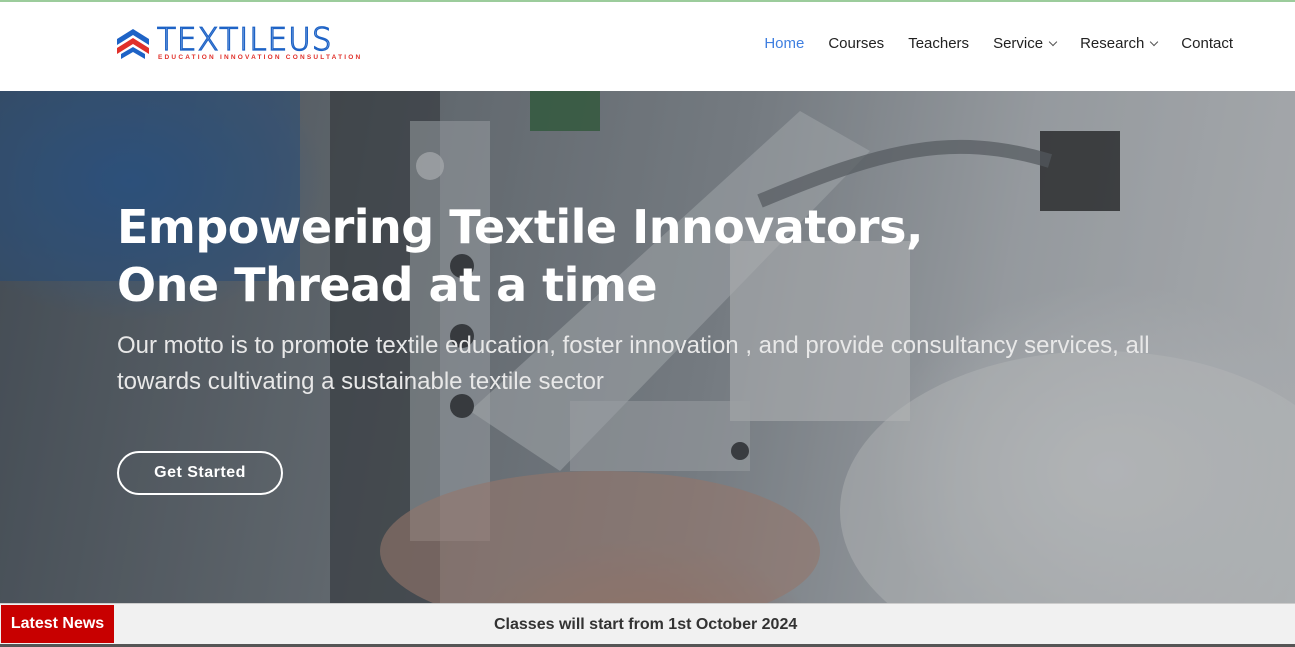  I want to click on nav-label-courses: Courses, so click(856, 43).